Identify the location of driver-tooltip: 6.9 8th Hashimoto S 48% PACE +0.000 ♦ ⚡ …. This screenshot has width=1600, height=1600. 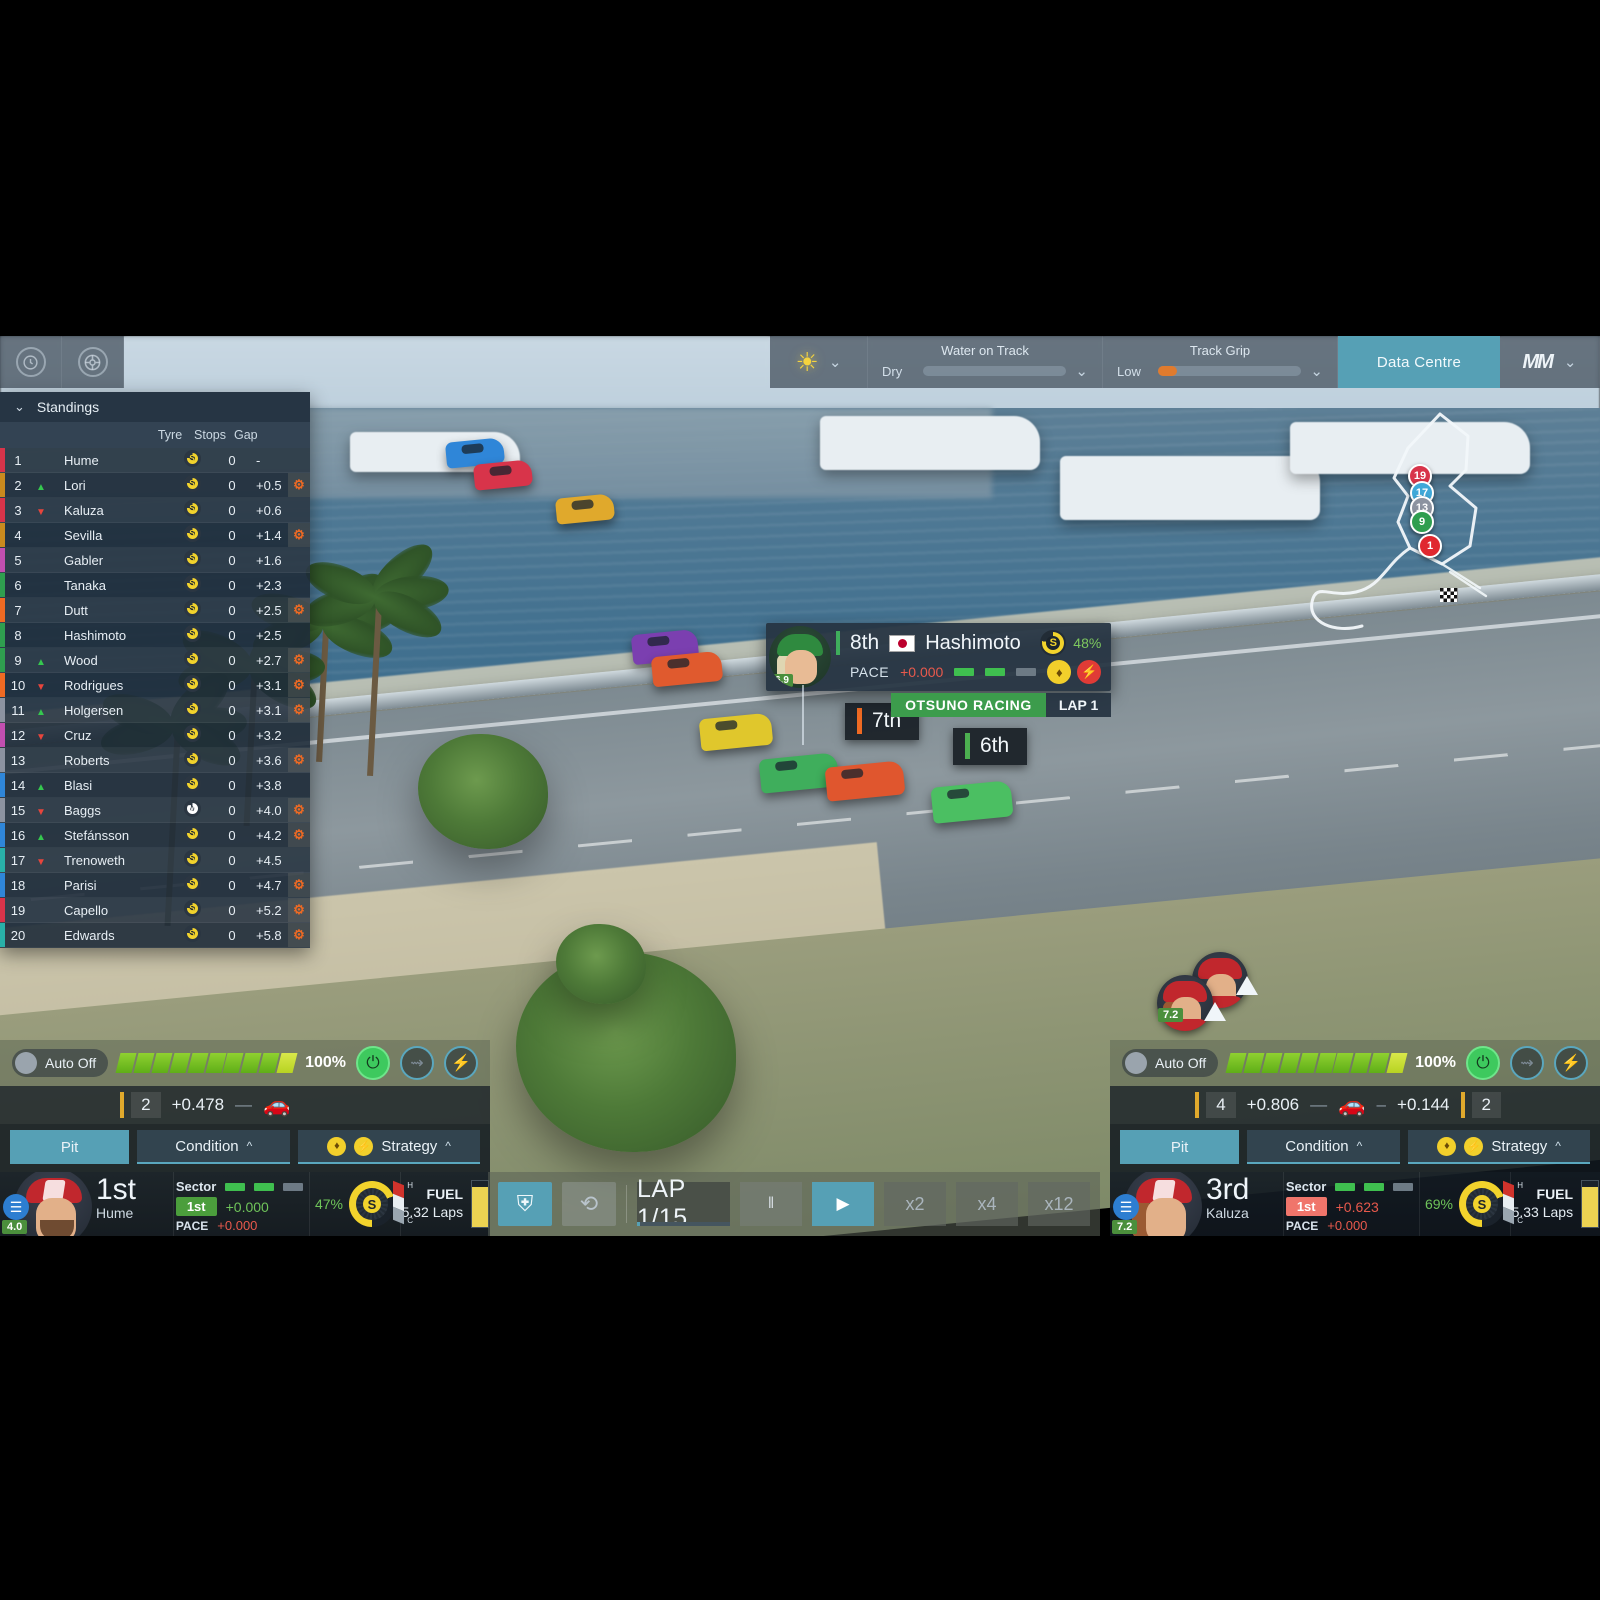
(939, 684).